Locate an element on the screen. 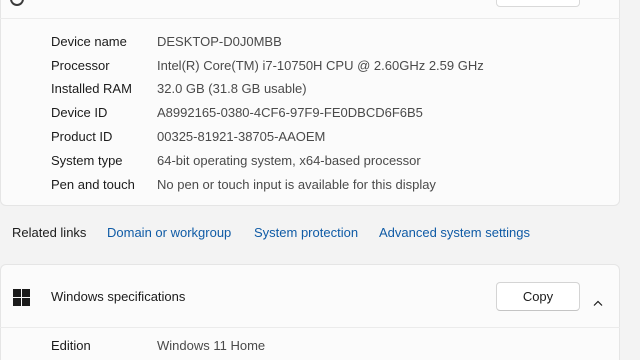  spec-label: Device ID is located at coordinates (79, 112).